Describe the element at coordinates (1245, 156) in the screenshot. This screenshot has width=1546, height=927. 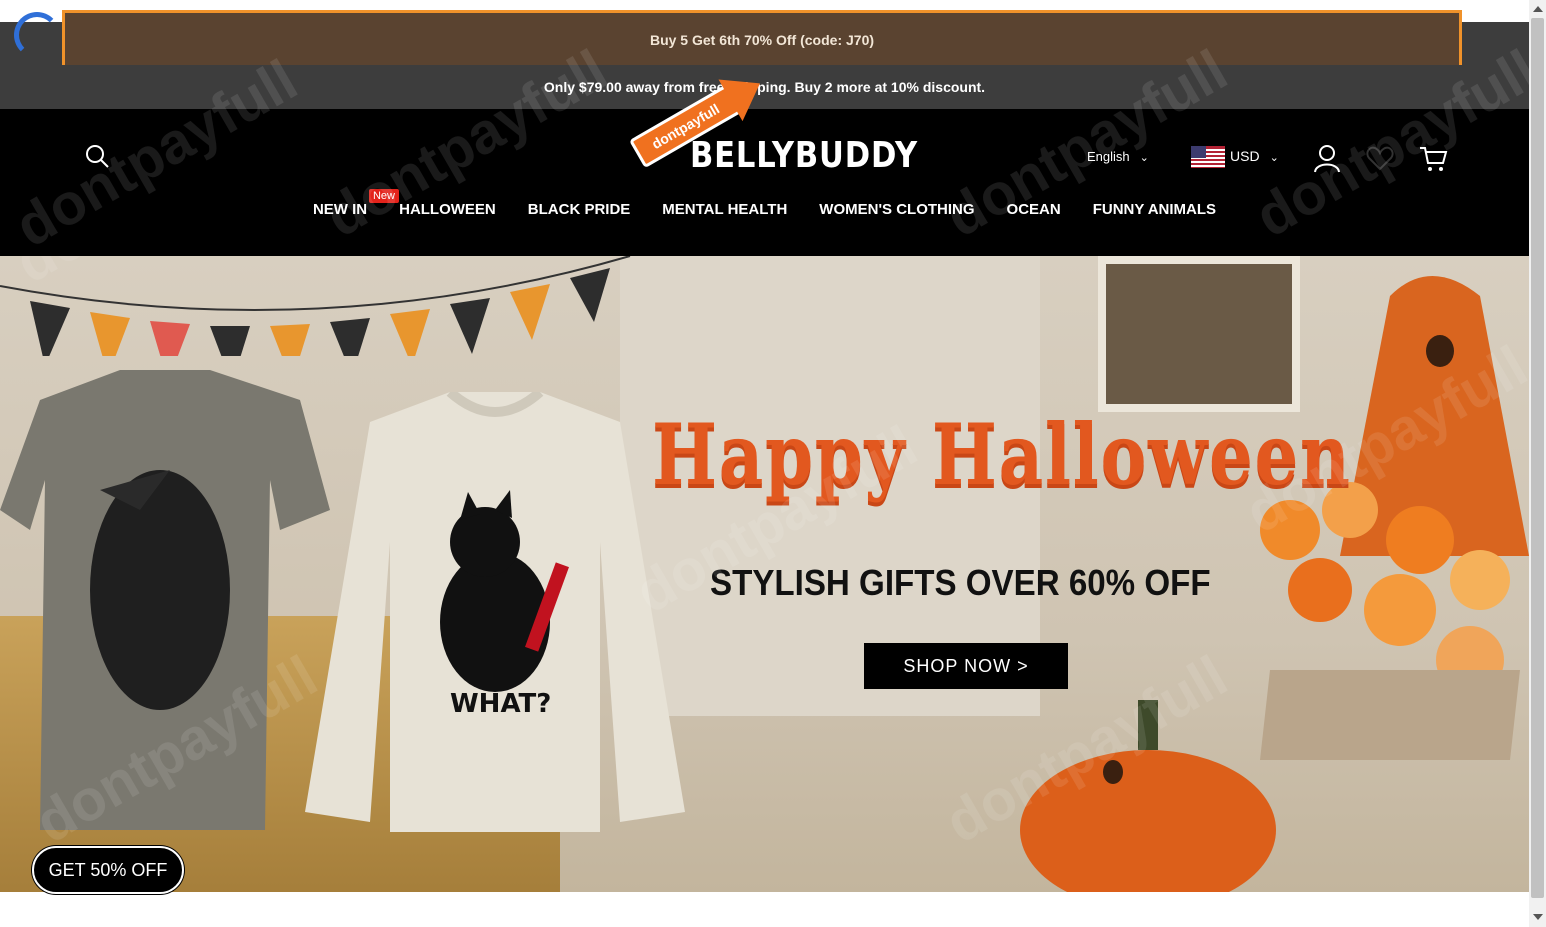
I see `currency-label: USD` at that location.